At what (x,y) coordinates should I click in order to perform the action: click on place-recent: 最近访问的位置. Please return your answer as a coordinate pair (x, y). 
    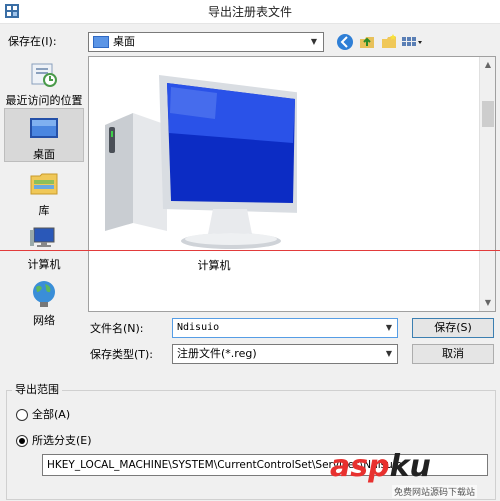
    Looking at the image, I should click on (44, 82).